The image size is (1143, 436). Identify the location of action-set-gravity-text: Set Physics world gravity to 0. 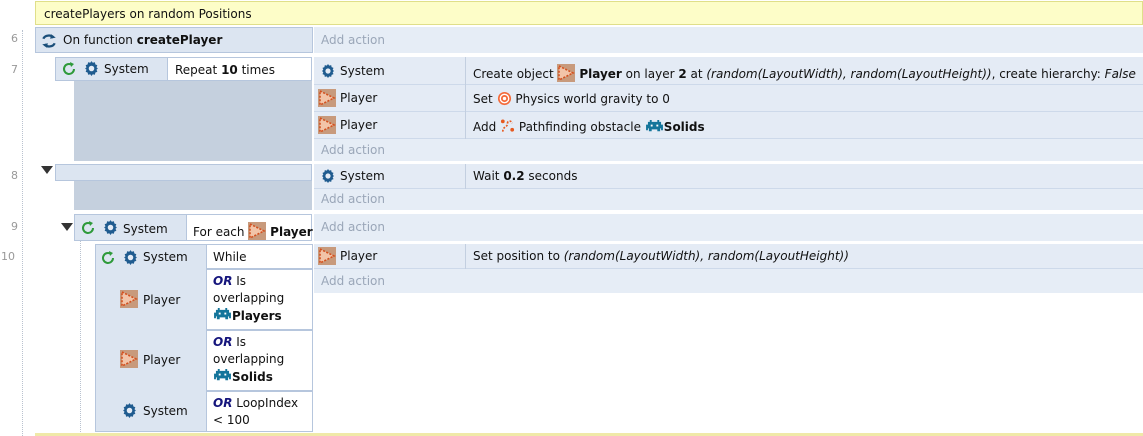
(571, 98).